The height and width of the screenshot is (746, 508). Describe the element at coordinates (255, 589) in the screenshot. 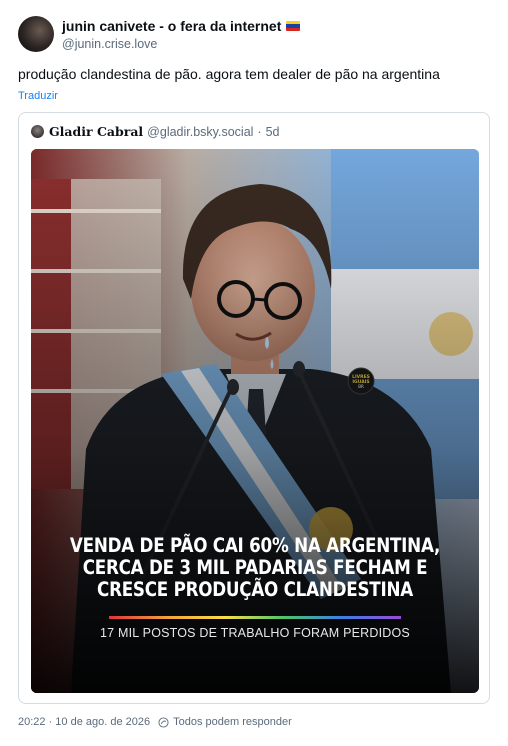

I see `headline-line: CRESCE PRODUÇÃO CLANDESTINA` at that location.